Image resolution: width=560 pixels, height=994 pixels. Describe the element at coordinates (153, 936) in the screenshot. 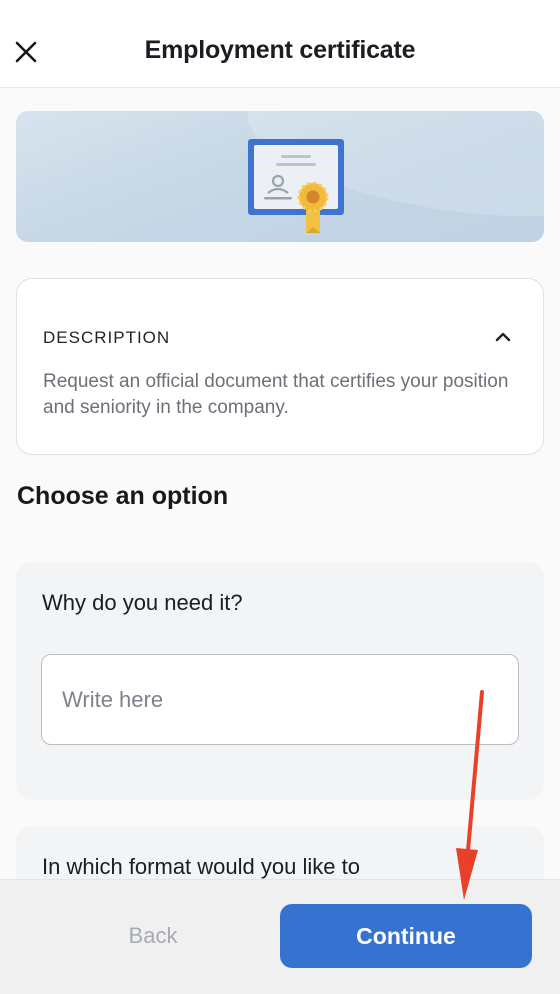

I see `back-button: Back` at that location.